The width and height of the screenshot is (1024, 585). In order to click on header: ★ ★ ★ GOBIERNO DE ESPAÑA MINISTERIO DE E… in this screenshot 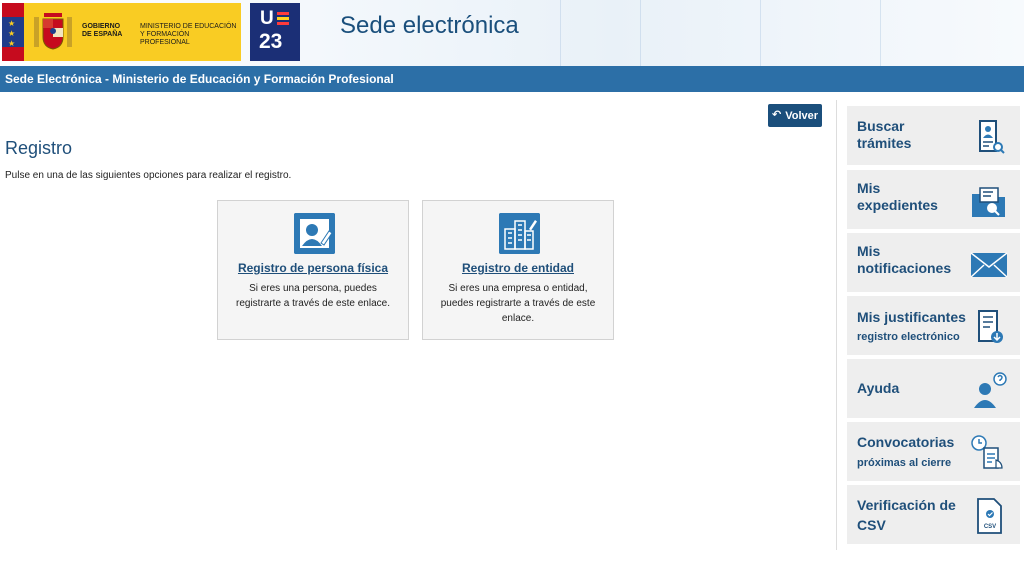, I will do `click(512, 33)`.